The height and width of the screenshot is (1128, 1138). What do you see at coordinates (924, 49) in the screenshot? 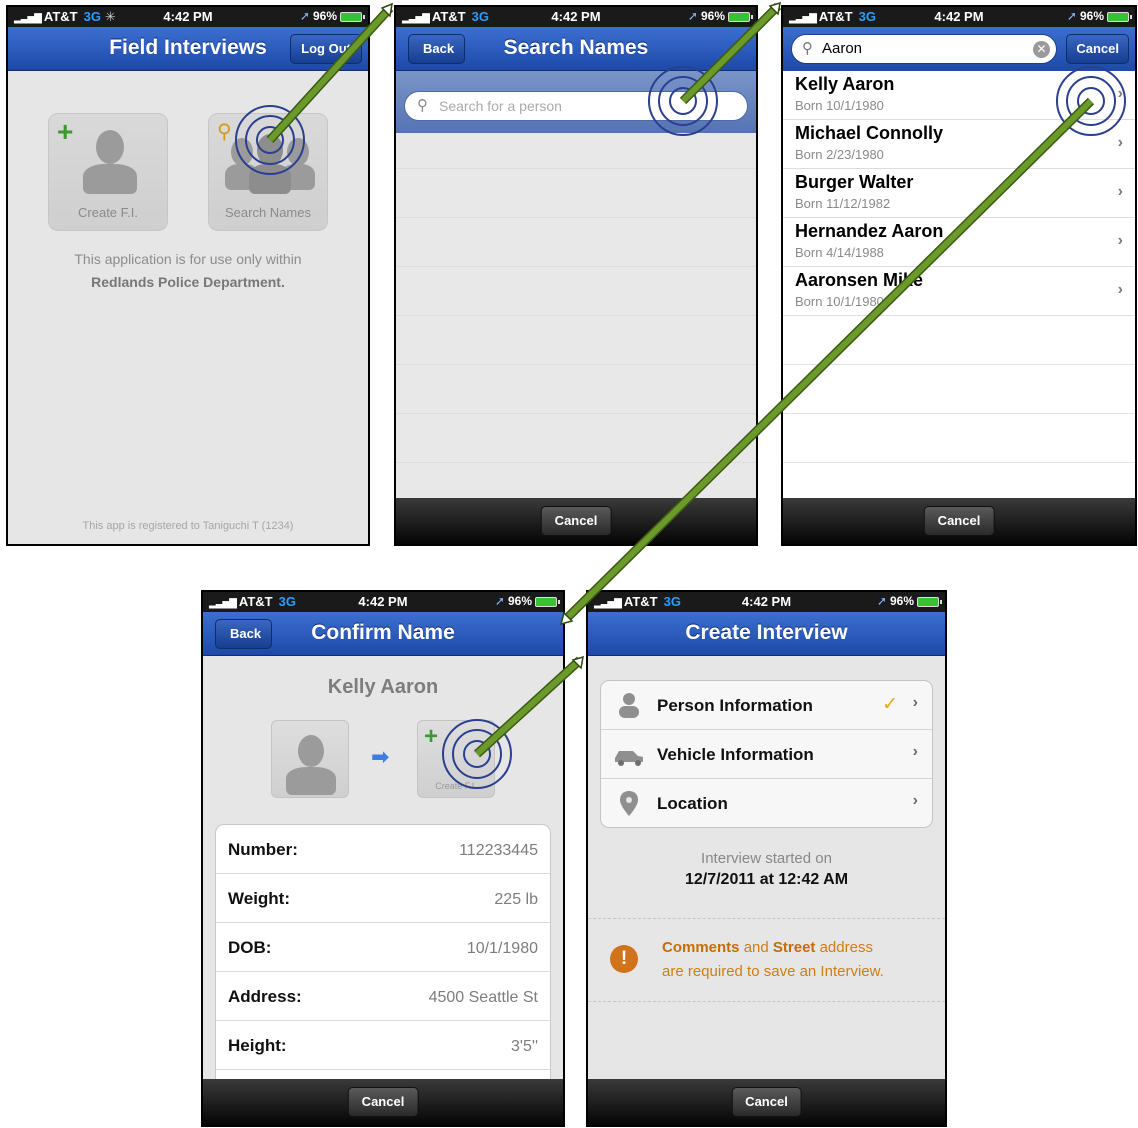
I see `search-input: ⚲ Aaron ✕` at bounding box center [924, 49].